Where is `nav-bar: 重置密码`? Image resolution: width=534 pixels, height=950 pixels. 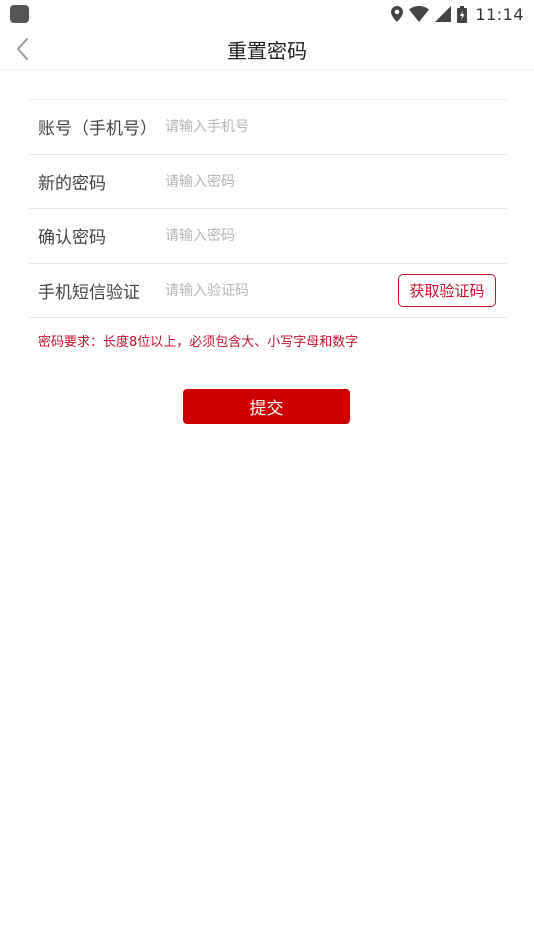
nav-bar: 重置密码 is located at coordinates (267, 49).